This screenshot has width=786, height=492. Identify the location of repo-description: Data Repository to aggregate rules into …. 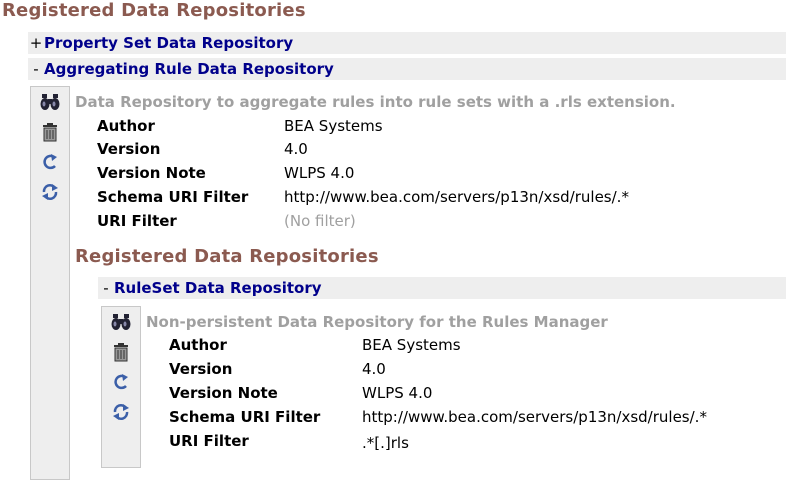
(375, 102).